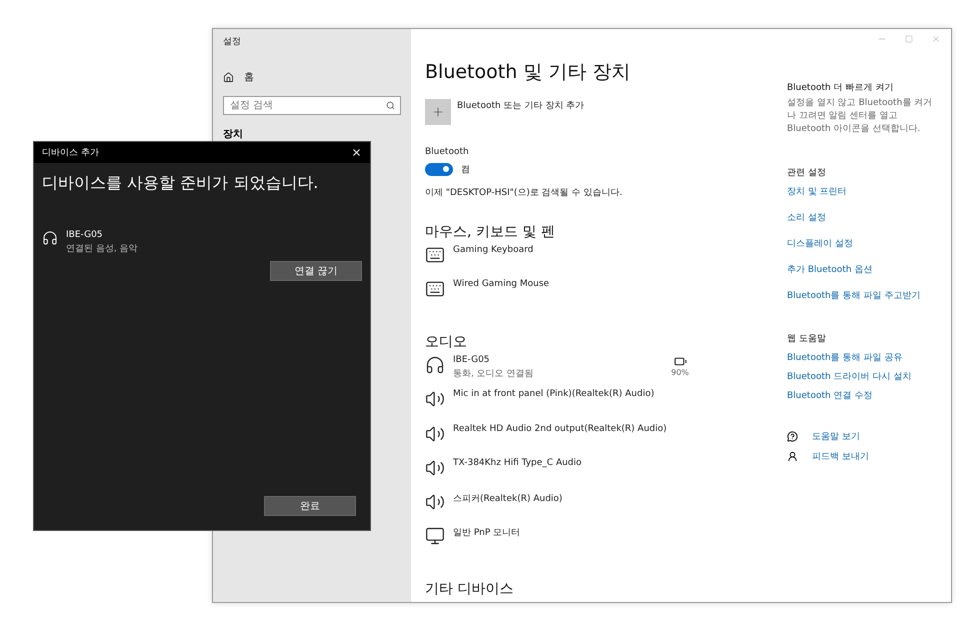 Image resolution: width=966 pixels, height=618 pixels. Describe the element at coordinates (490, 232) in the screenshot. I see `section-heading: 마우스, 키보드 및 펜` at that location.